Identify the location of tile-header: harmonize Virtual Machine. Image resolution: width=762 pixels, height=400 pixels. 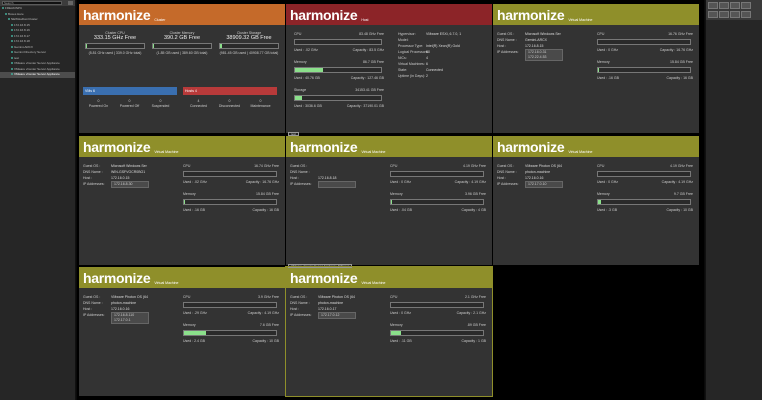
(389, 277).